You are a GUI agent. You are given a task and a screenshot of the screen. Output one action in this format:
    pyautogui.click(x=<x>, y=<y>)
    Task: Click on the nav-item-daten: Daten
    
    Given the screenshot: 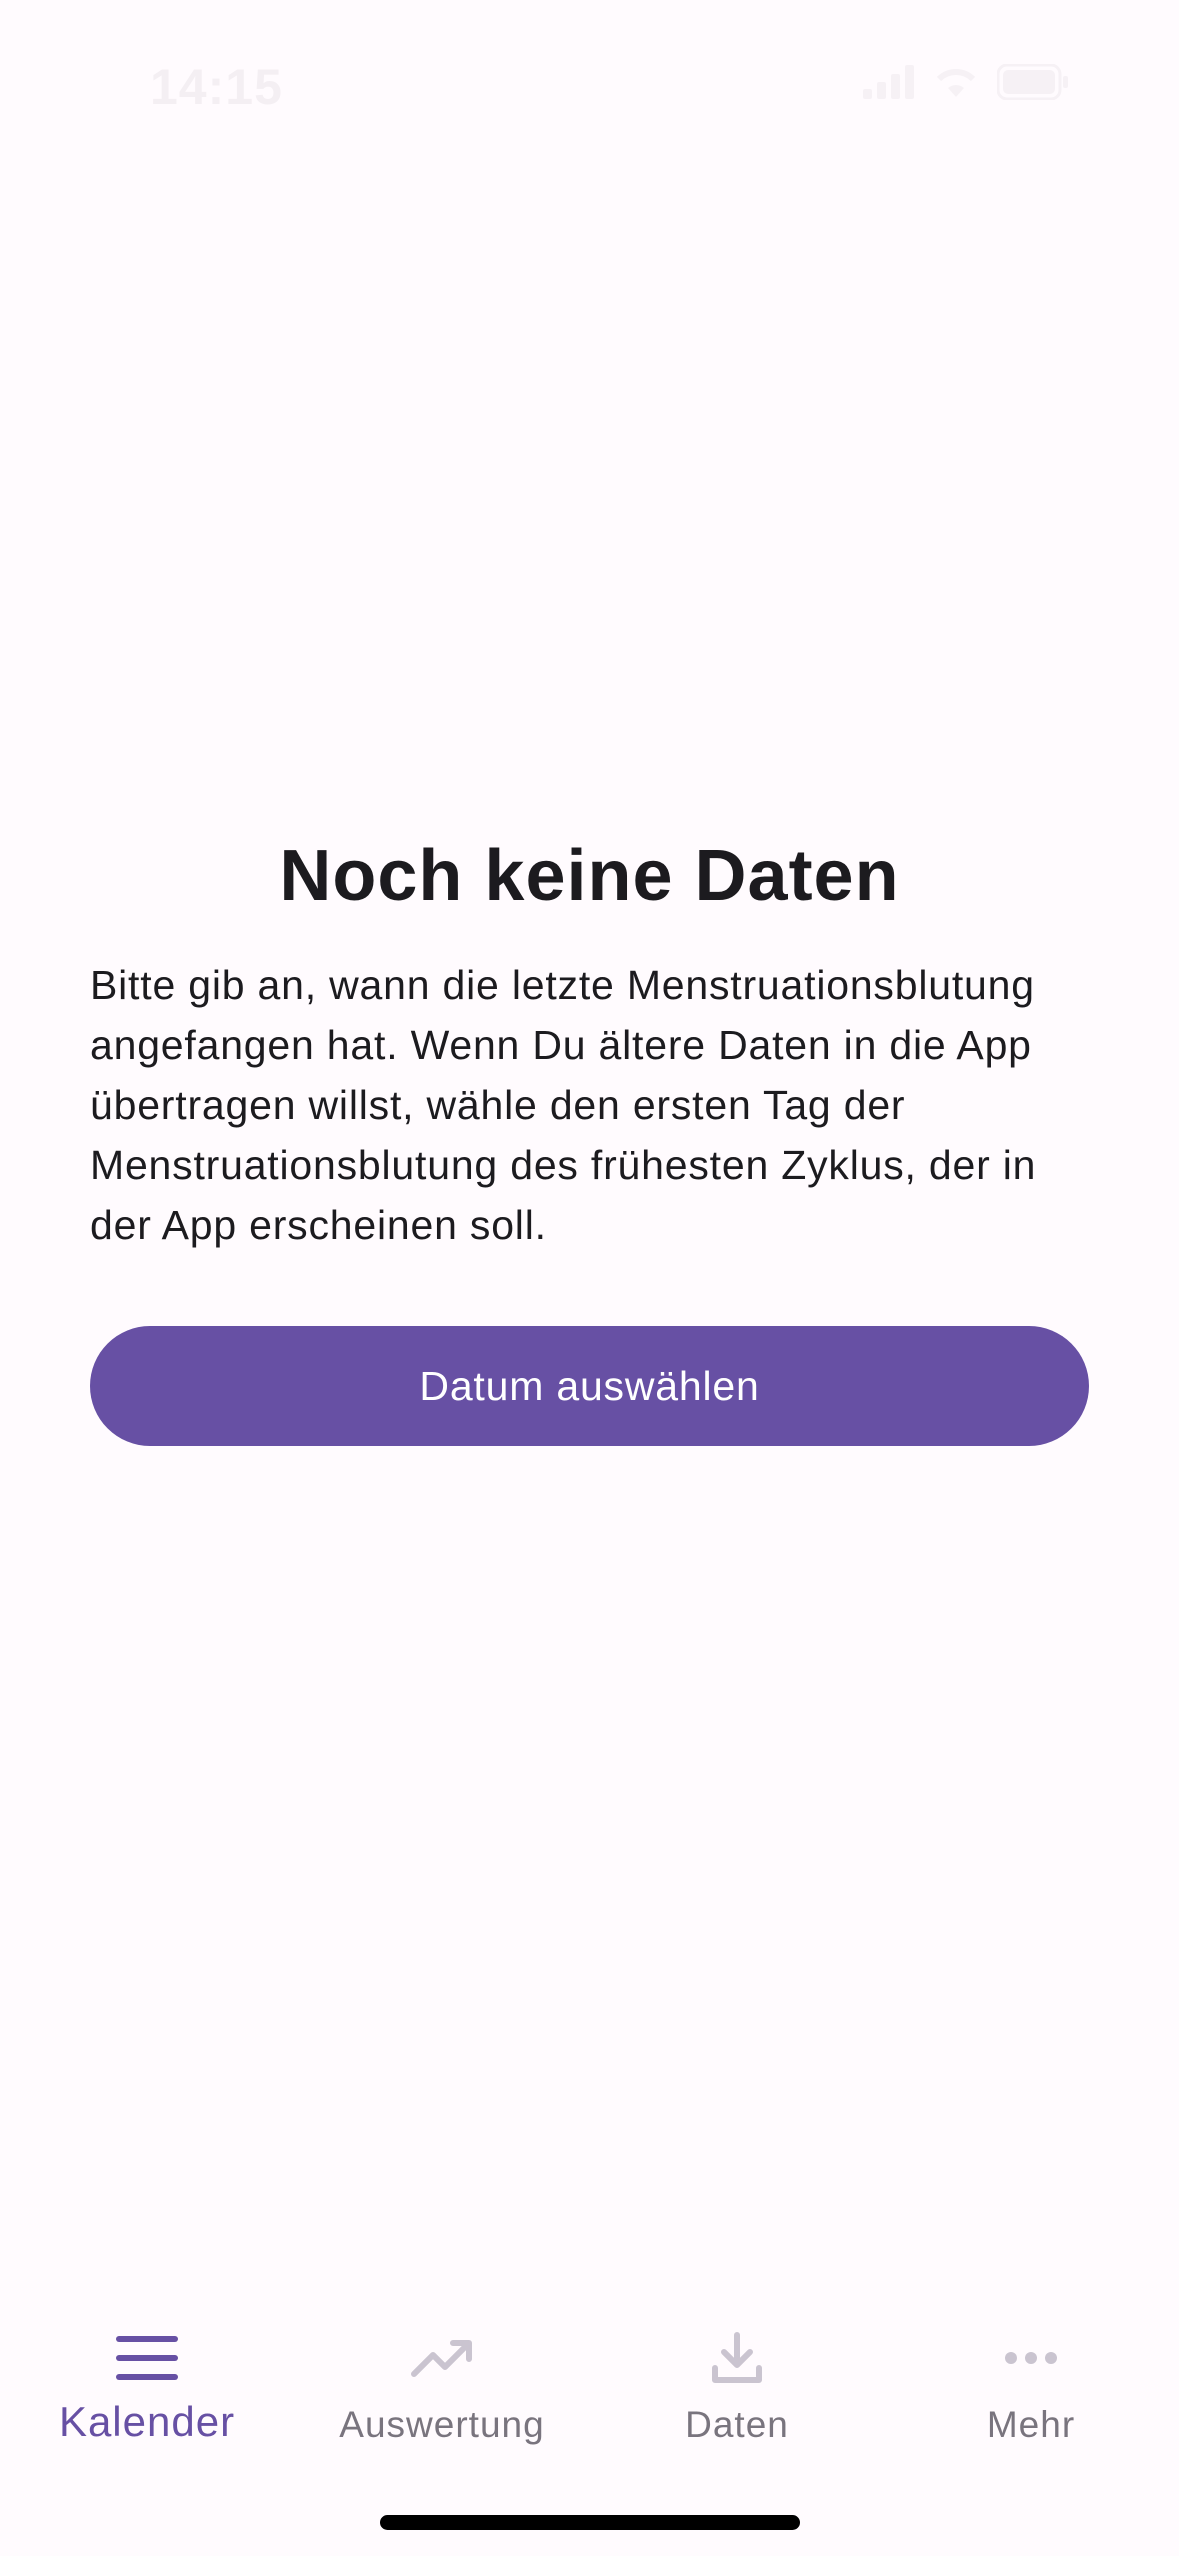 What is the action you would take?
    pyautogui.click(x=737, y=2370)
    